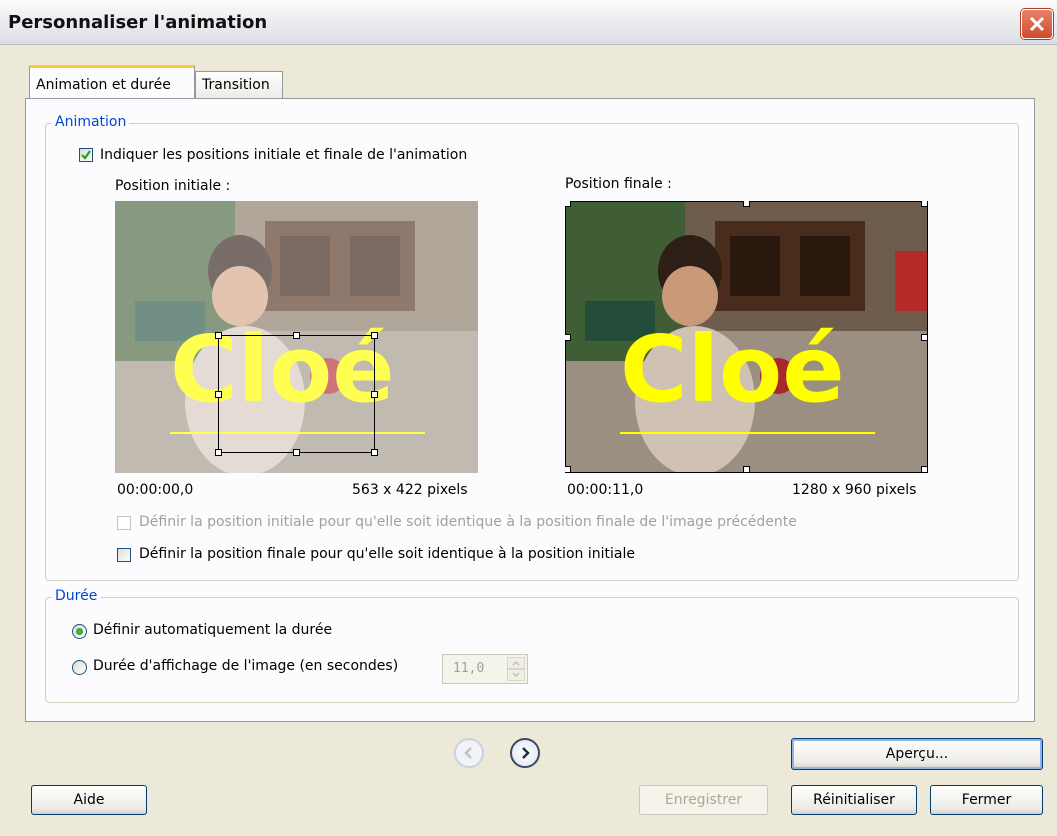 The image size is (1057, 836). I want to click on close-icon, so click(1037, 24).